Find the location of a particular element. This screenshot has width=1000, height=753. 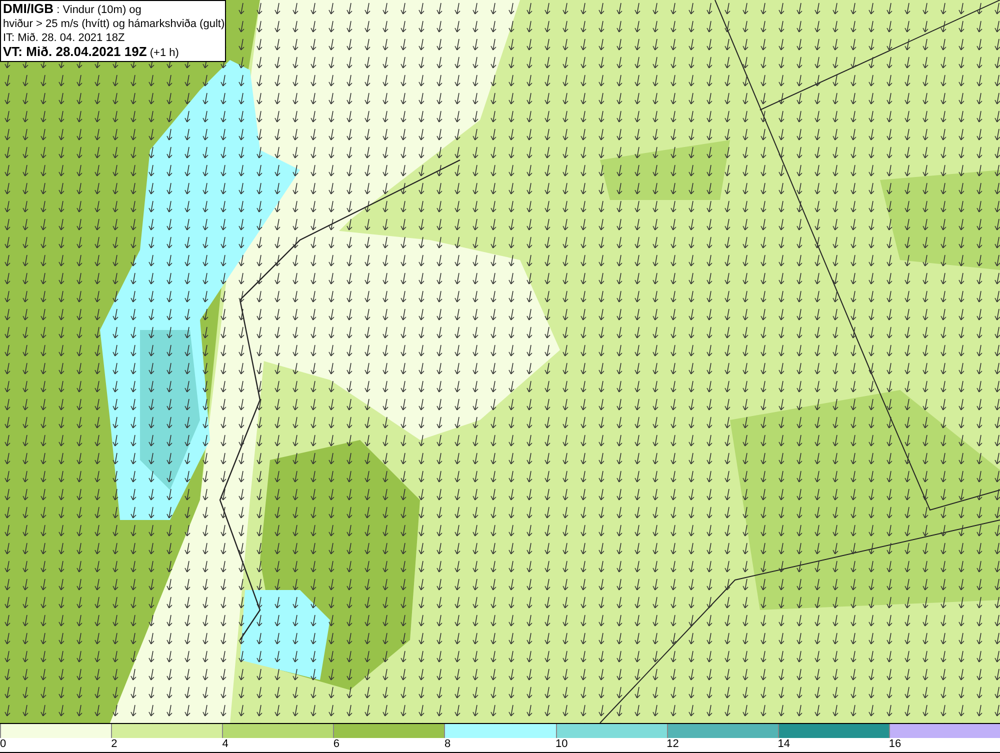

legend-label: 2 is located at coordinates (114, 744).